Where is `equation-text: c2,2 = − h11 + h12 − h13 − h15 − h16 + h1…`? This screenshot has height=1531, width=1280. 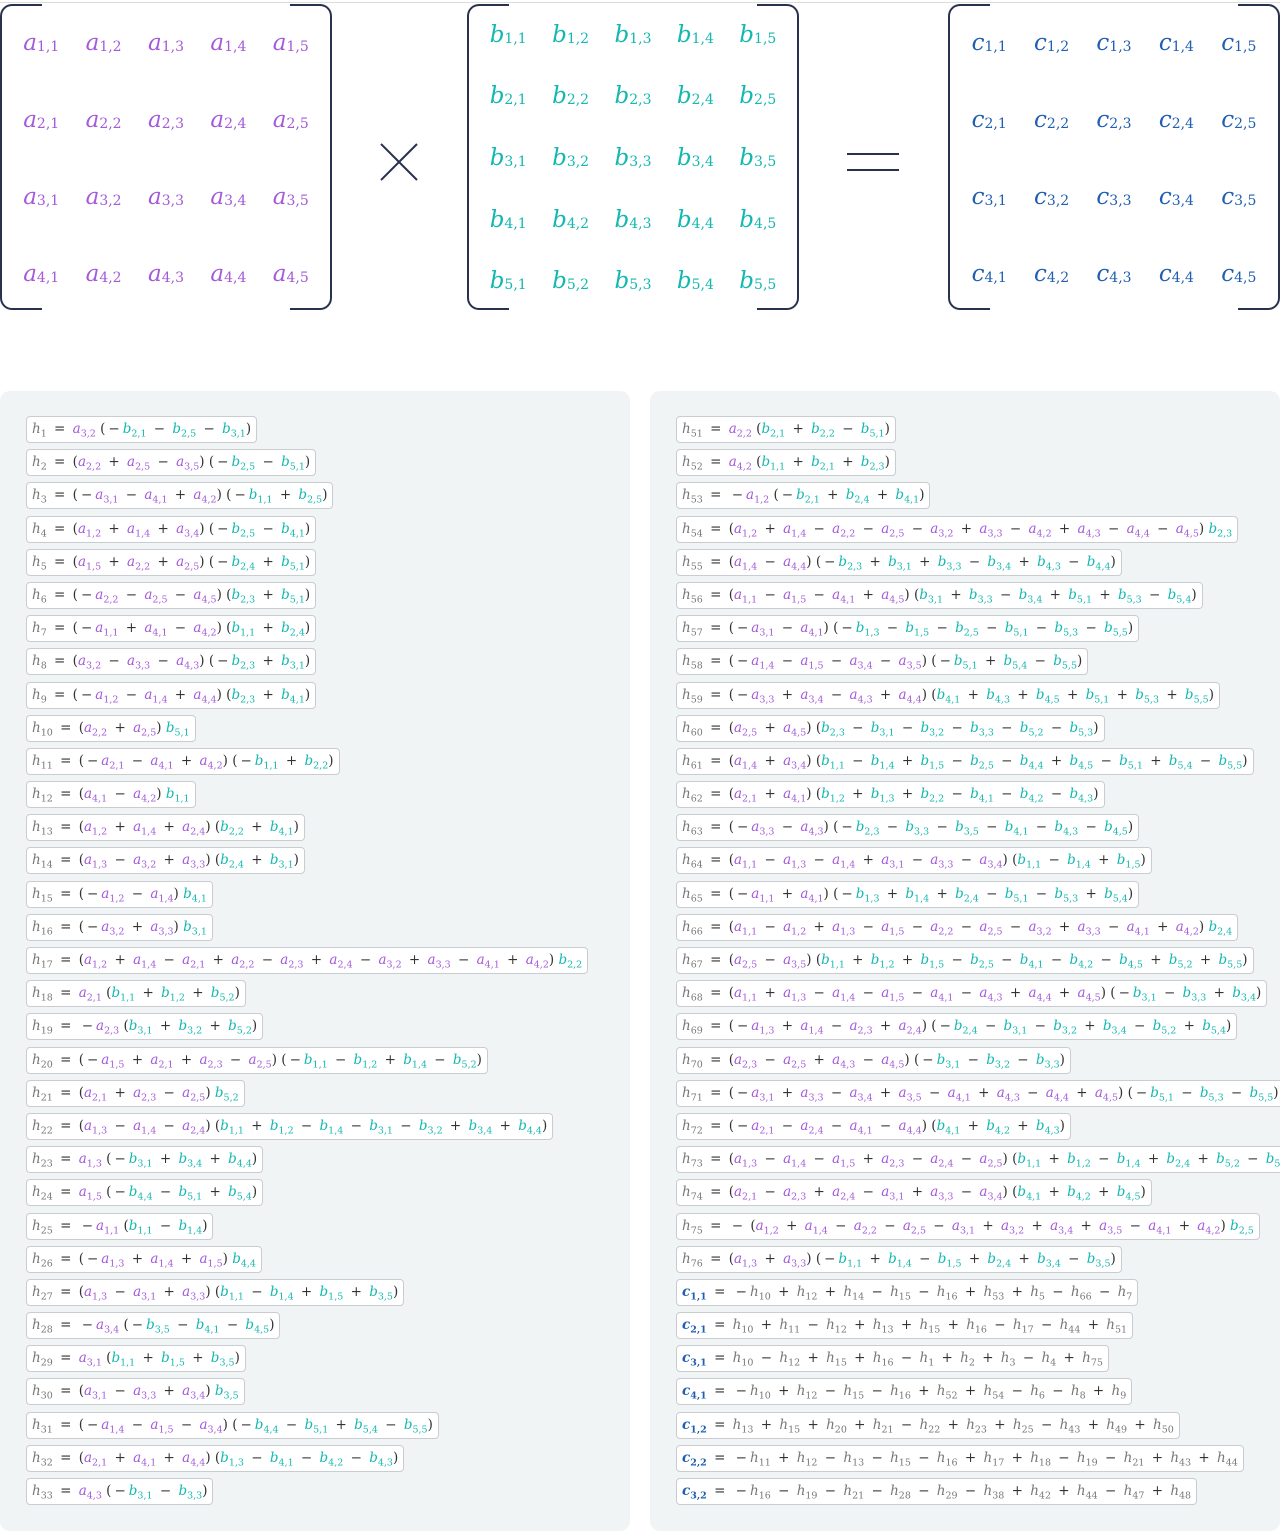
equation-text: c2,2 = − h11 + h12 − h13 − h15 − h16 + h1… is located at coordinates (960, 1459).